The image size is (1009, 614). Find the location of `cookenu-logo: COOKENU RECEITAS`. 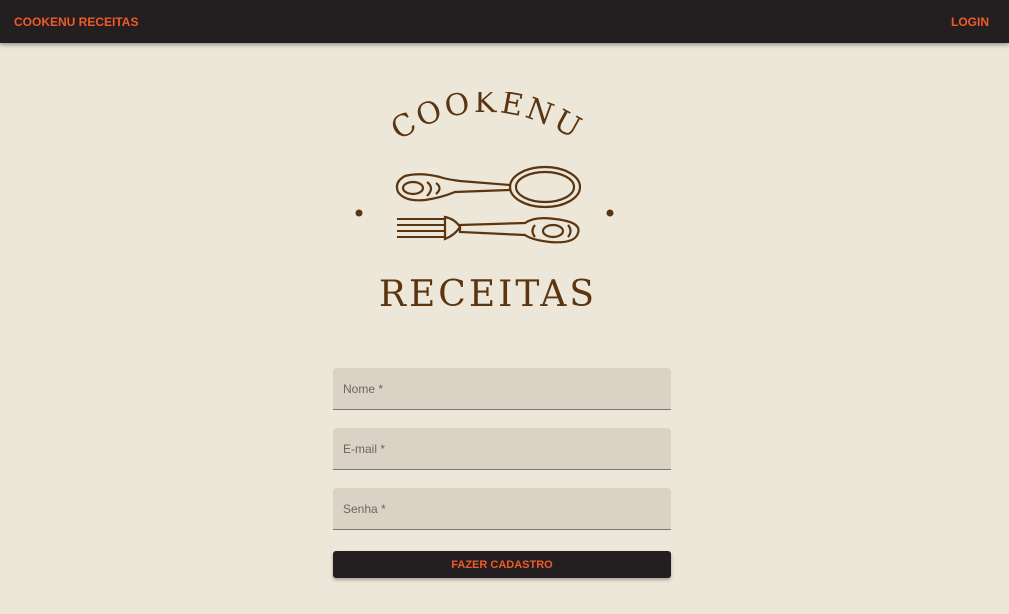

cookenu-logo: COOKENU RECEITAS is located at coordinates (485, 201).